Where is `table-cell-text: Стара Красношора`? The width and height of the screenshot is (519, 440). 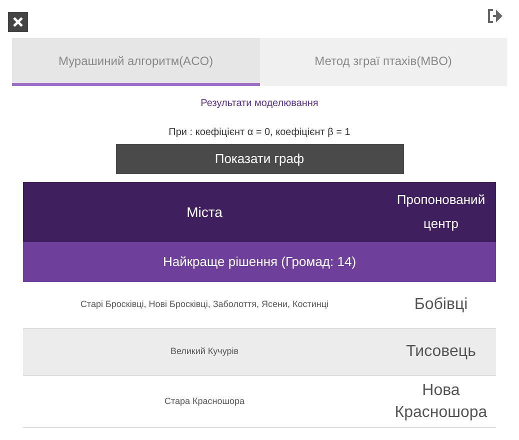 table-cell-text: Стара Красношора is located at coordinates (204, 401).